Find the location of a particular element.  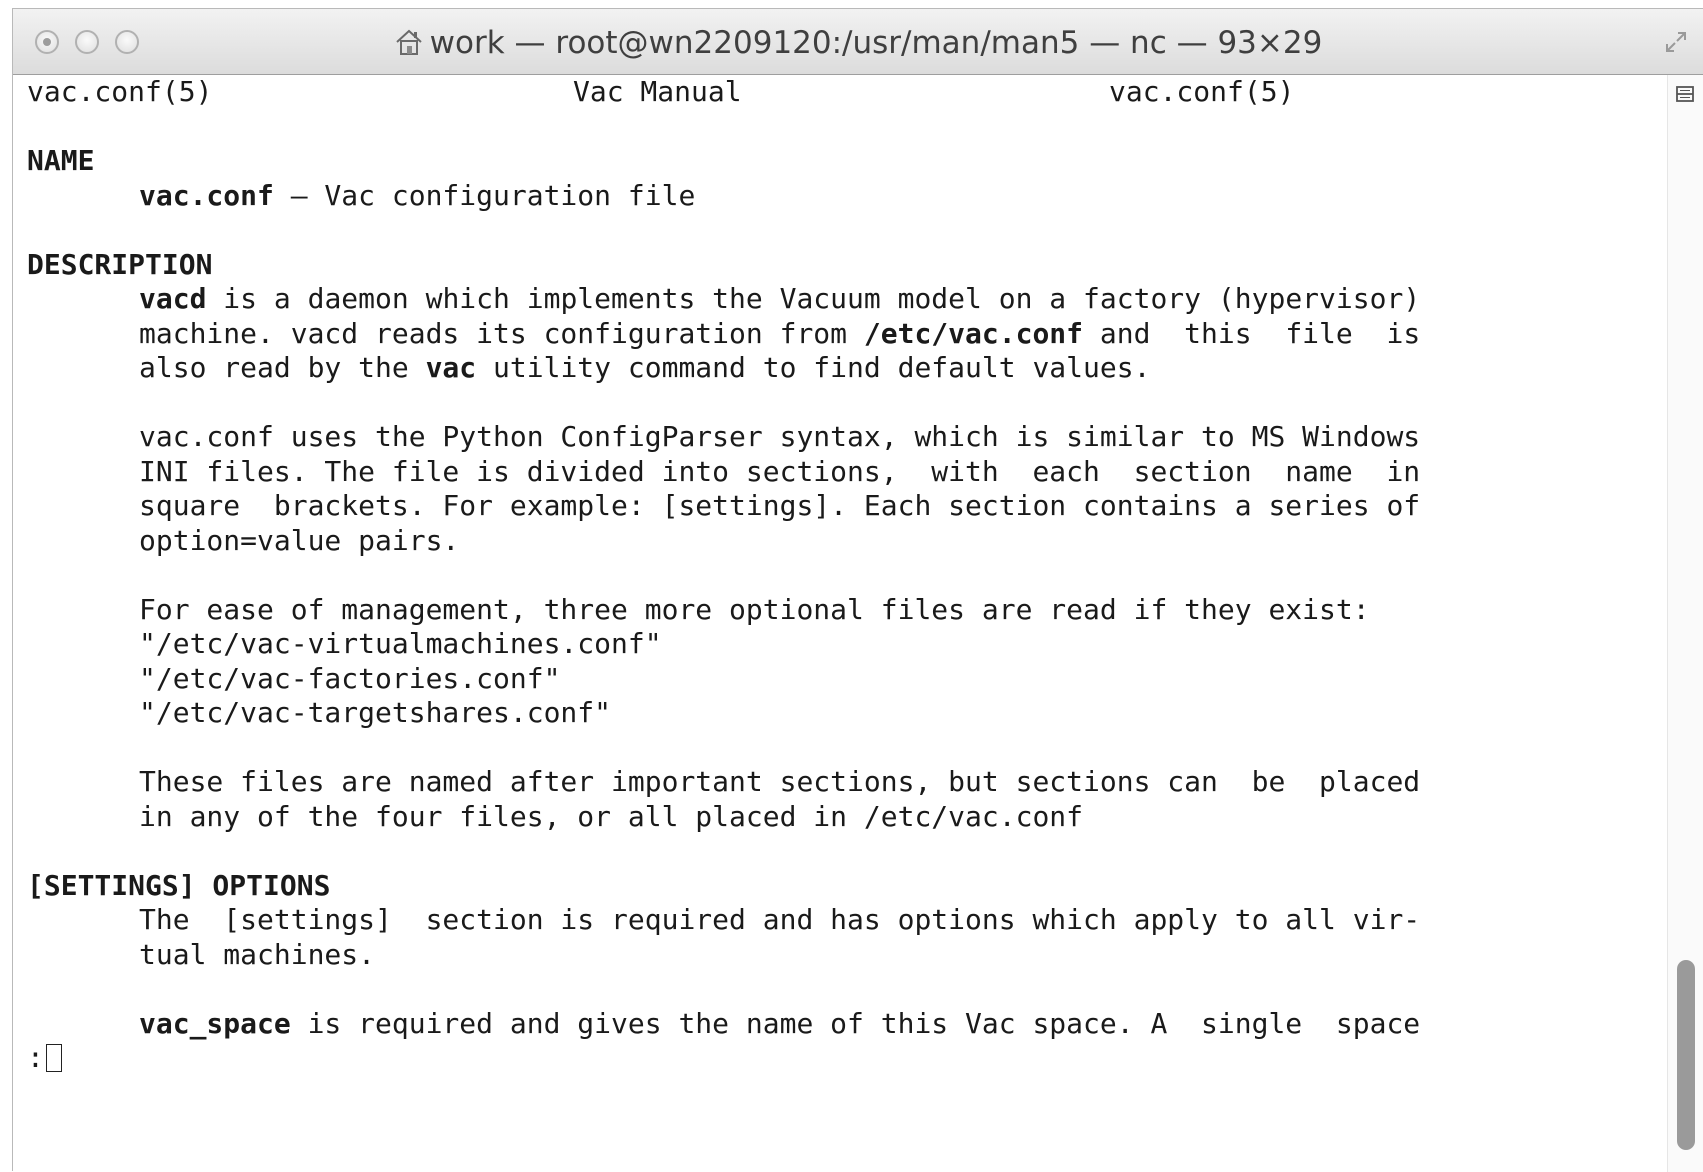

man-header-center: Vac Manual is located at coordinates (657, 91).